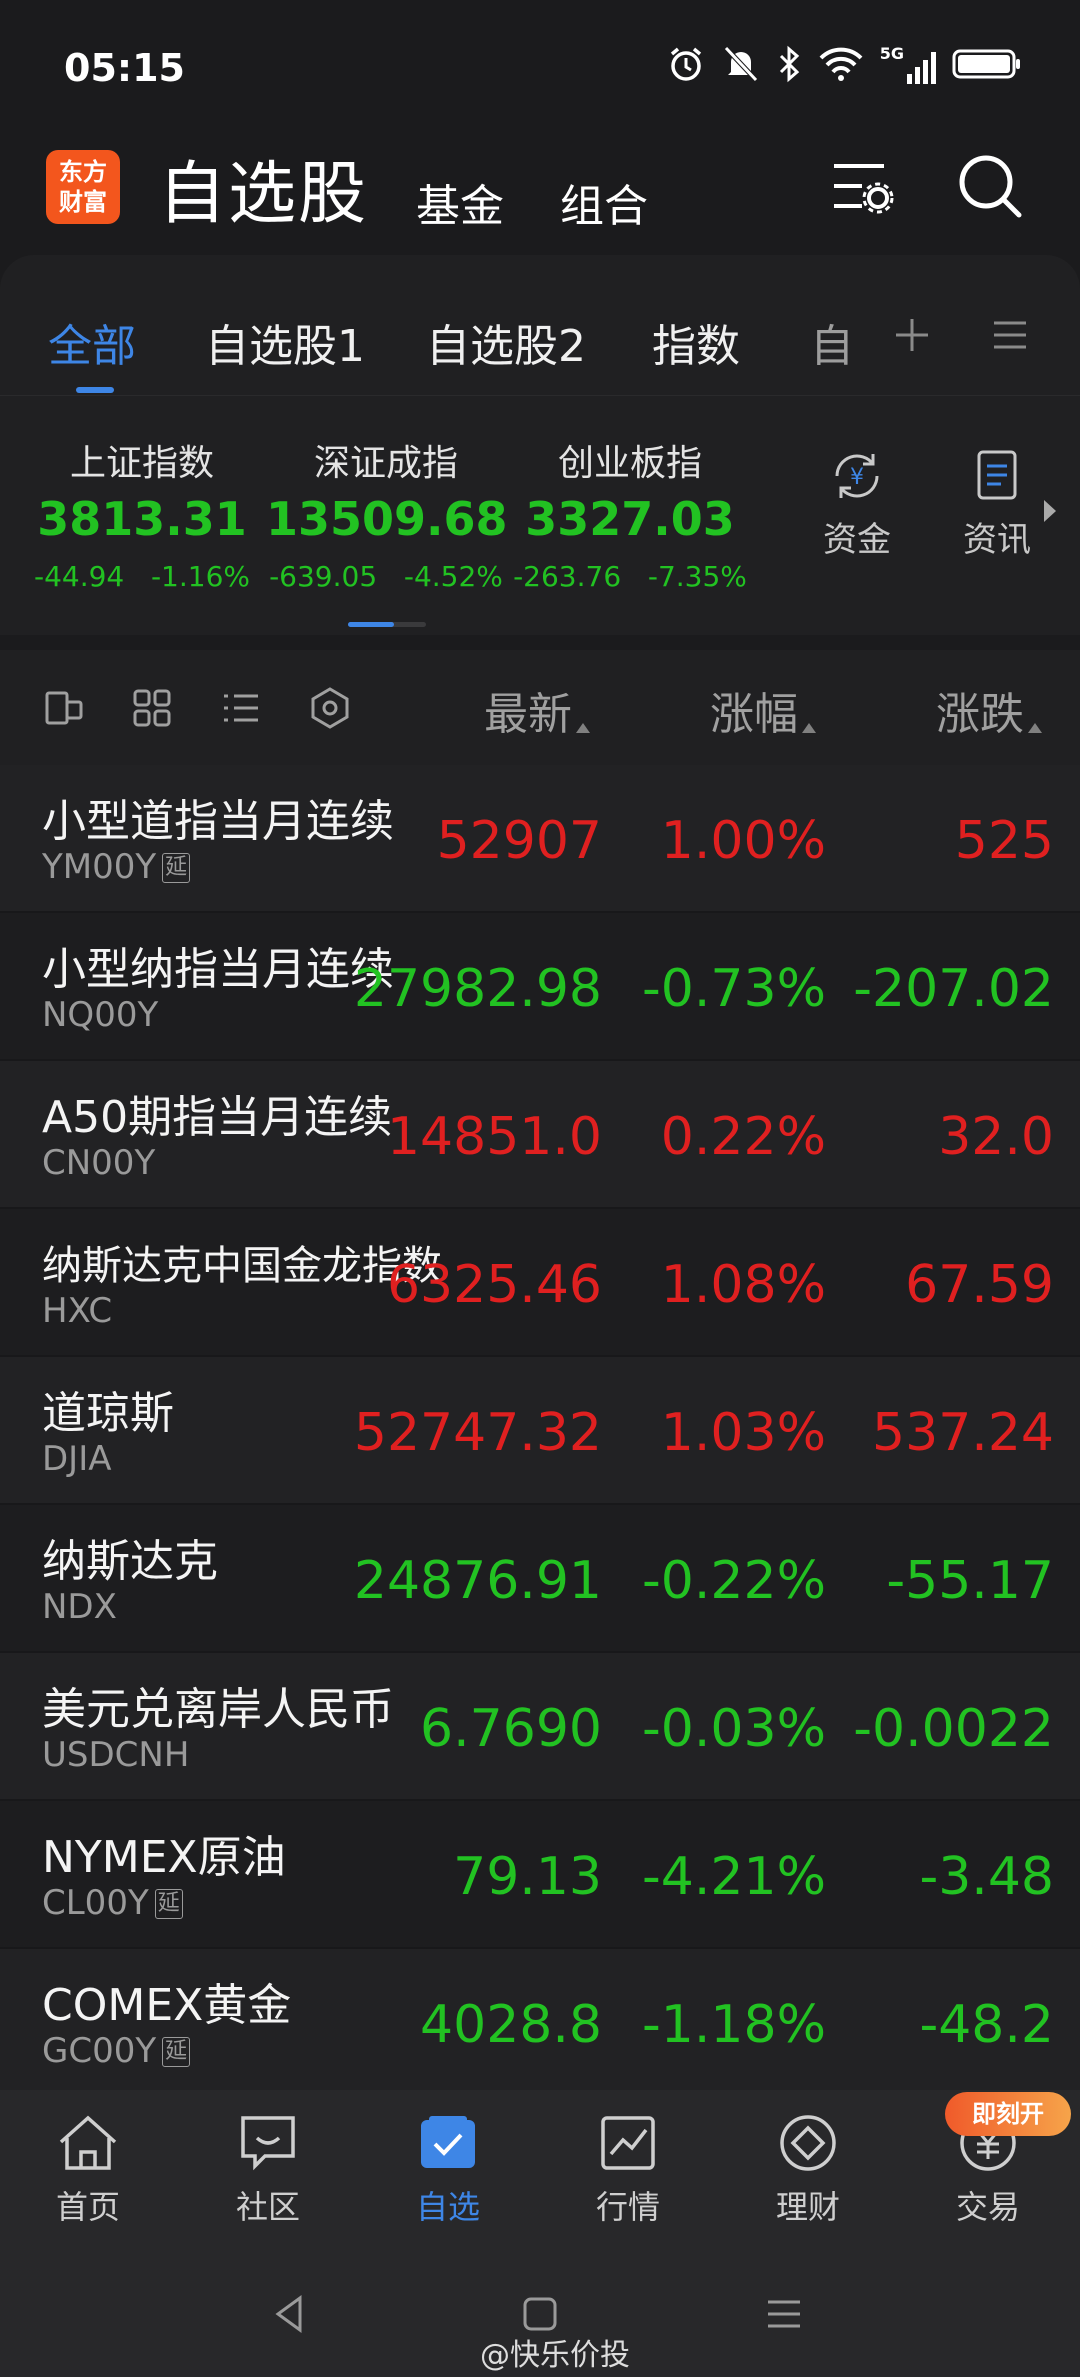 The image size is (1080, 2377). Describe the element at coordinates (540, 190) in the screenshot. I see `app-header: 东方 财富 自选股 基金 组合` at that location.